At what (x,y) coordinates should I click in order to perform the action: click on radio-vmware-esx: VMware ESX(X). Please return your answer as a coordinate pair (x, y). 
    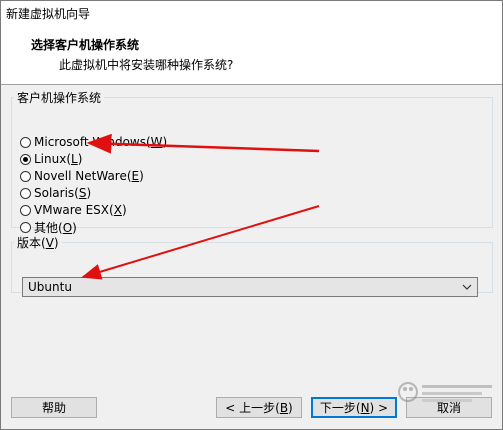
    Looking at the image, I should click on (73, 210).